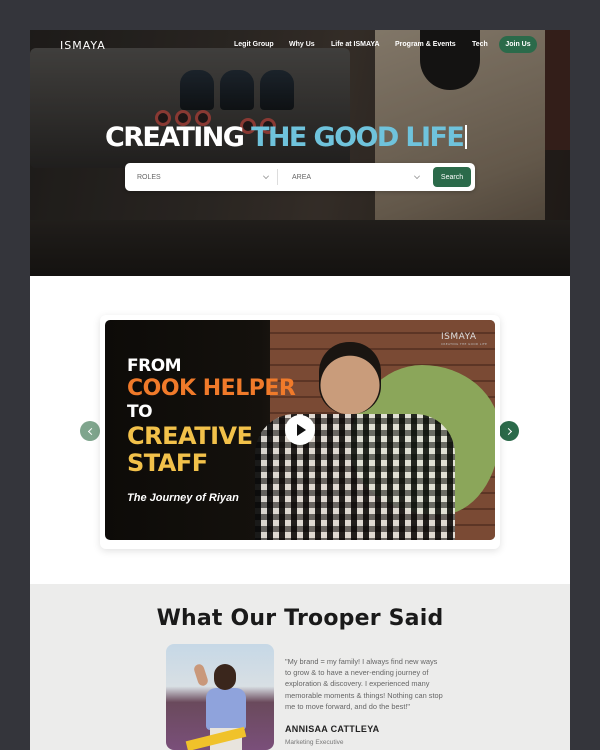  What do you see at coordinates (140, 412) in the screenshot?
I see `slide-text-to: TO` at bounding box center [140, 412].